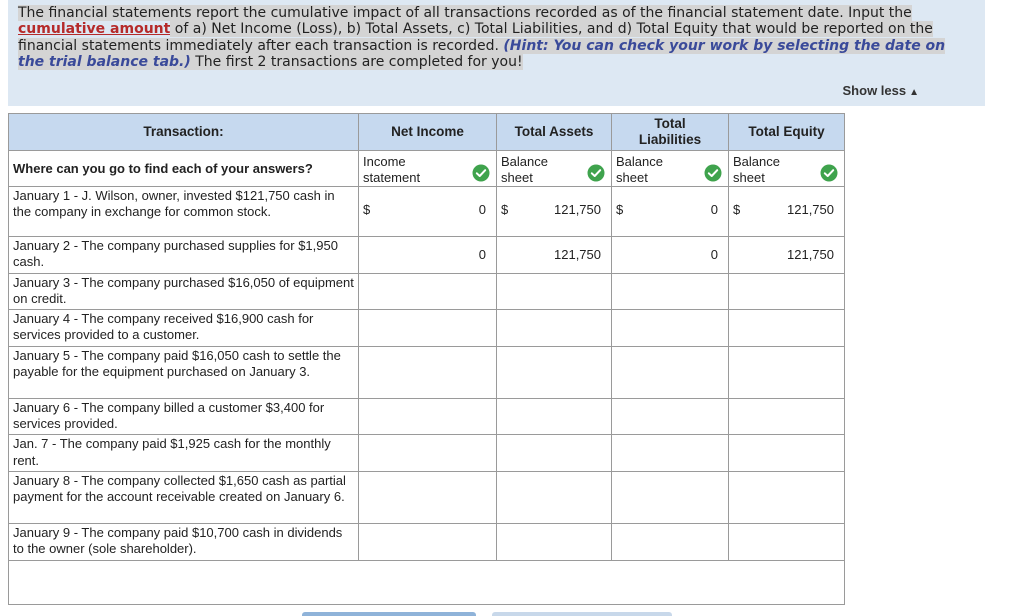 Image resolution: width=1024 pixels, height=616 pixels. Describe the element at coordinates (914, 92) in the screenshot. I see `caret-up-icon: ▲` at that location.